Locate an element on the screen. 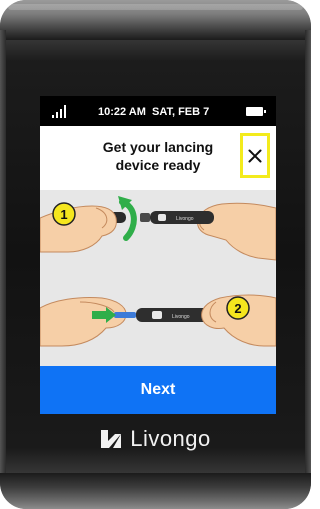 The height and width of the screenshot is (509, 320). step-1-badge: 1 is located at coordinates (64, 214).